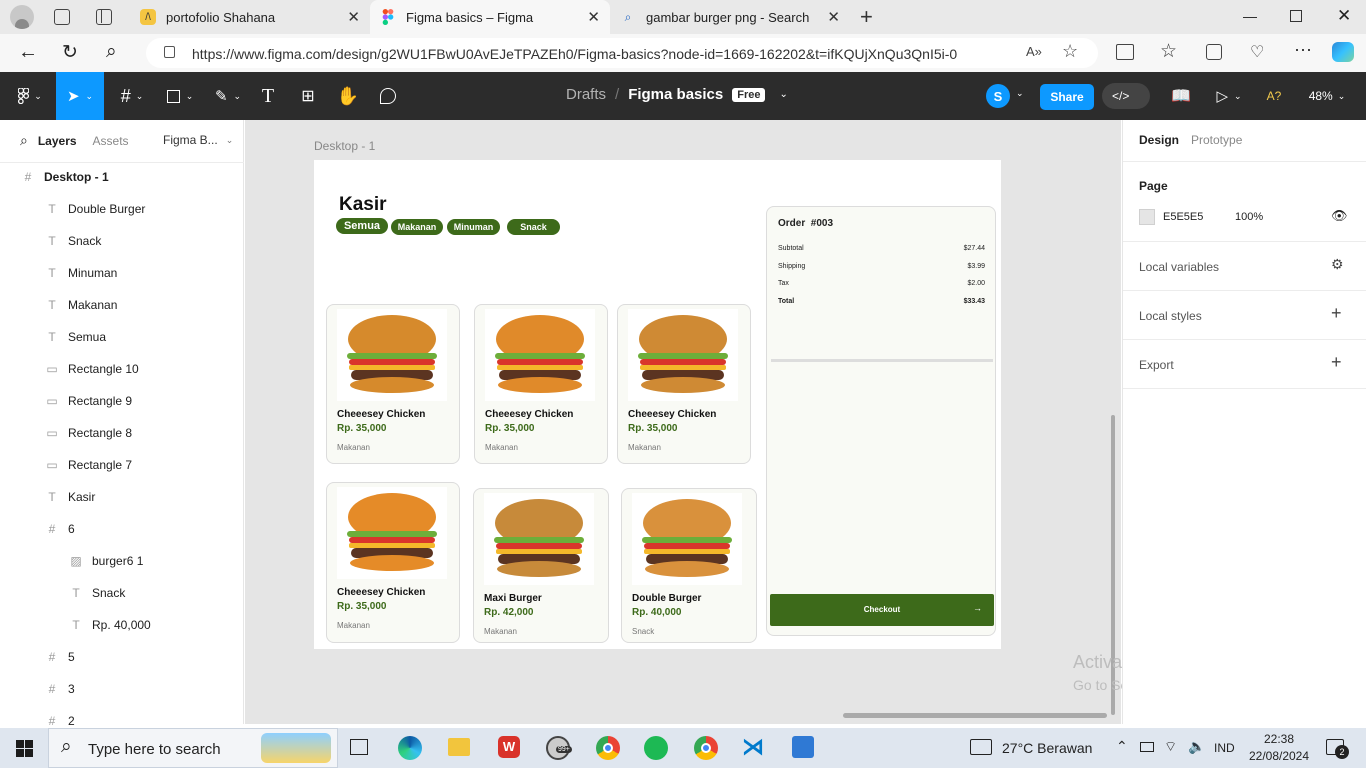 The image size is (1366, 768). Describe the element at coordinates (1343, 52) in the screenshot. I see `copilot-icon` at that location.